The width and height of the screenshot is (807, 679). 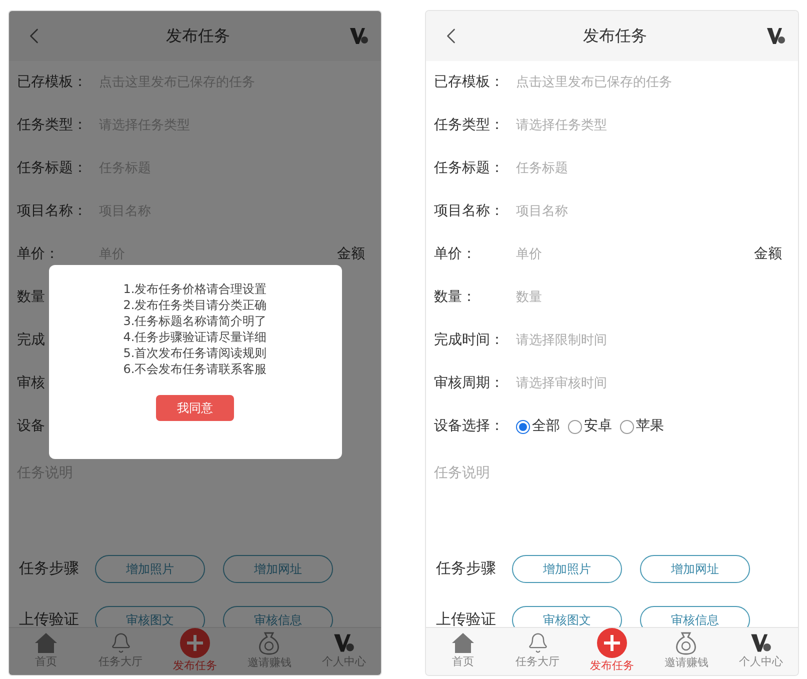 What do you see at coordinates (469, 340) in the screenshot?
I see `field-label: 完成时间：` at bounding box center [469, 340].